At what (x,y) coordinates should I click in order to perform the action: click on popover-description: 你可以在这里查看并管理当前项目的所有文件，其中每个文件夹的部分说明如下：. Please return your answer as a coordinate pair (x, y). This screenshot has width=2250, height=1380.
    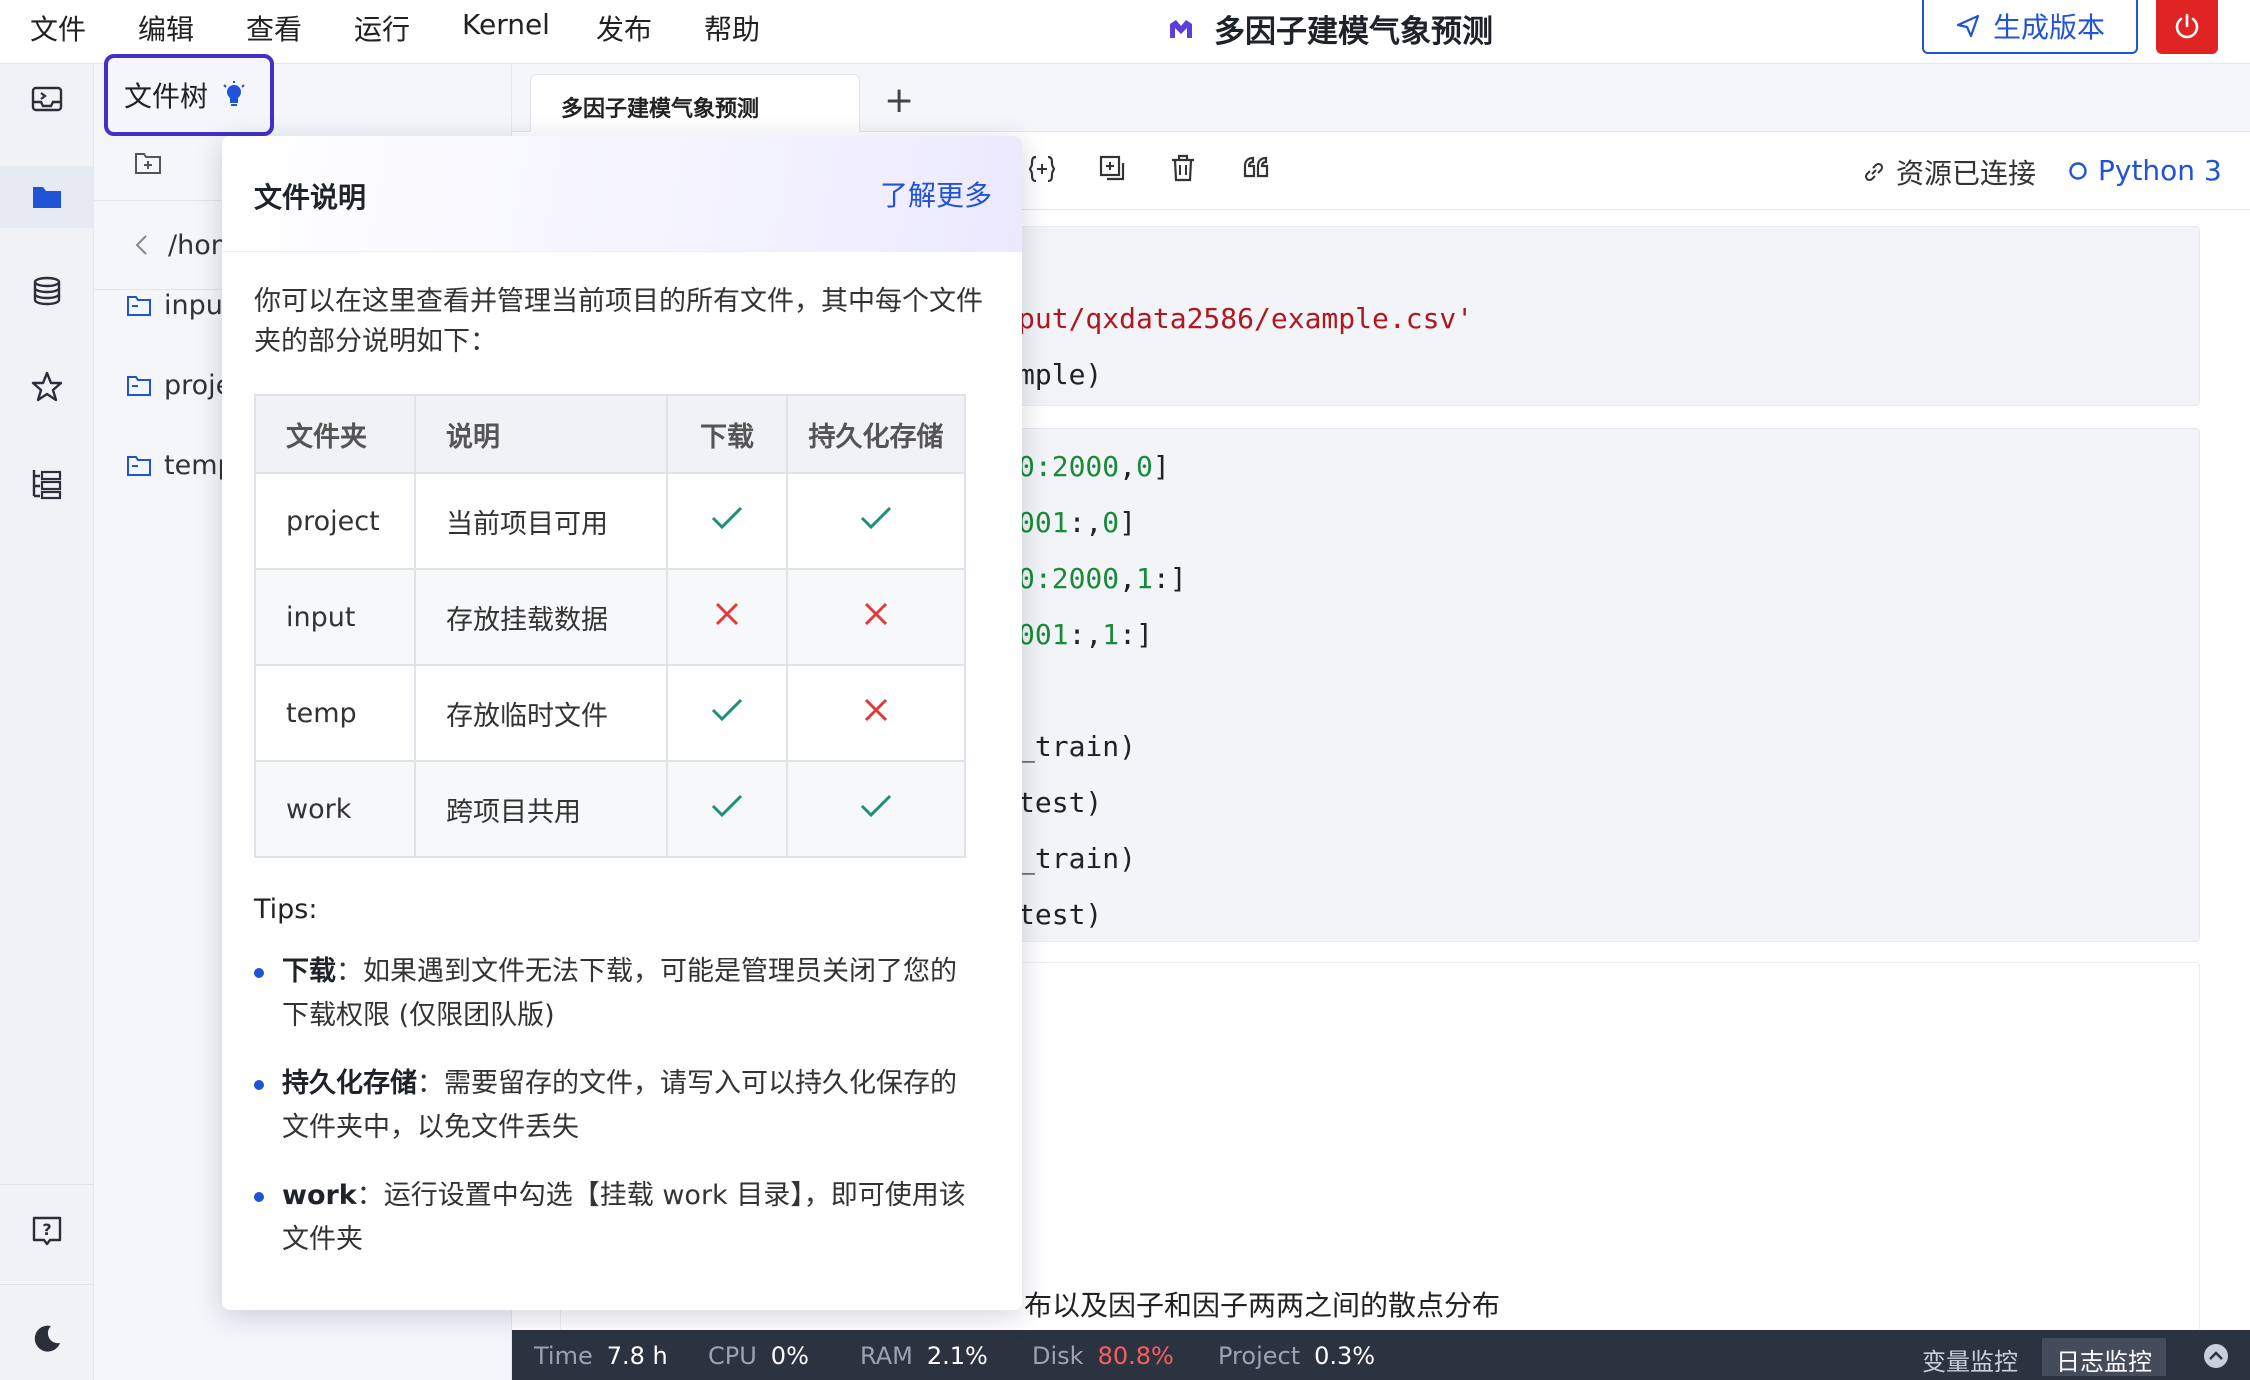
    Looking at the image, I should click on (618, 321).